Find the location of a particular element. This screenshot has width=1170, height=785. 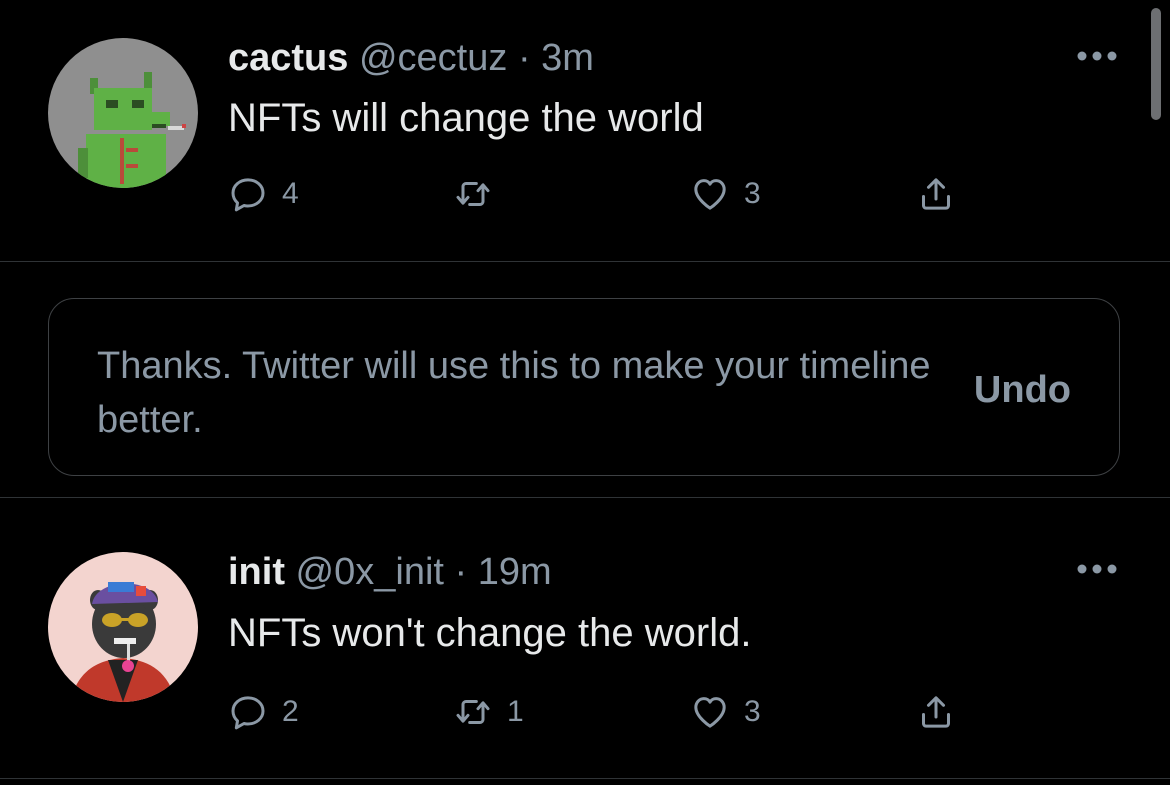

author-handle: @cectuz is located at coordinates (433, 58).